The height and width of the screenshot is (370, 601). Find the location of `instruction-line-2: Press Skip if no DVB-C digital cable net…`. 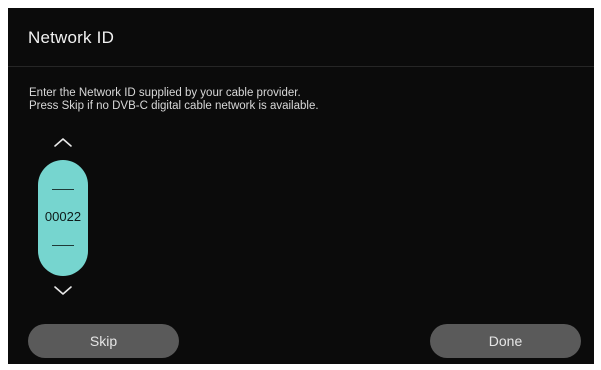

instruction-line-2: Press Skip if no DVB-C digital cable net… is located at coordinates (174, 106).